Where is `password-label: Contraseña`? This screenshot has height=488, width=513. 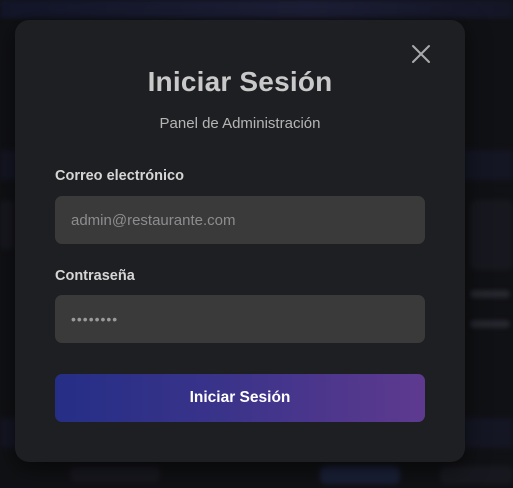 password-label: Contraseña is located at coordinates (95, 276).